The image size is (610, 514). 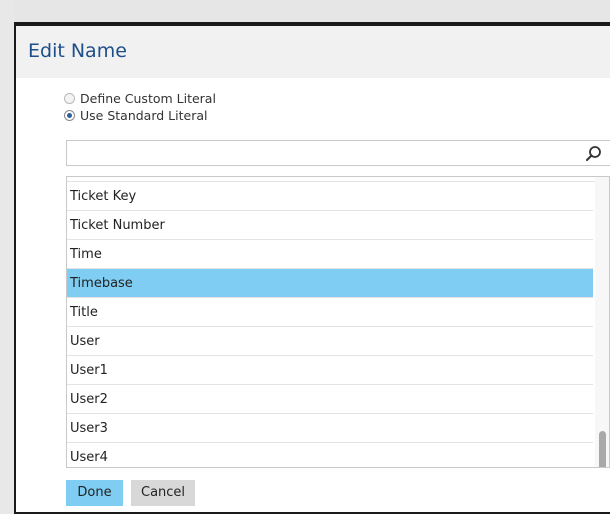 I want to click on radio-button-checked-icon, so click(x=69, y=115).